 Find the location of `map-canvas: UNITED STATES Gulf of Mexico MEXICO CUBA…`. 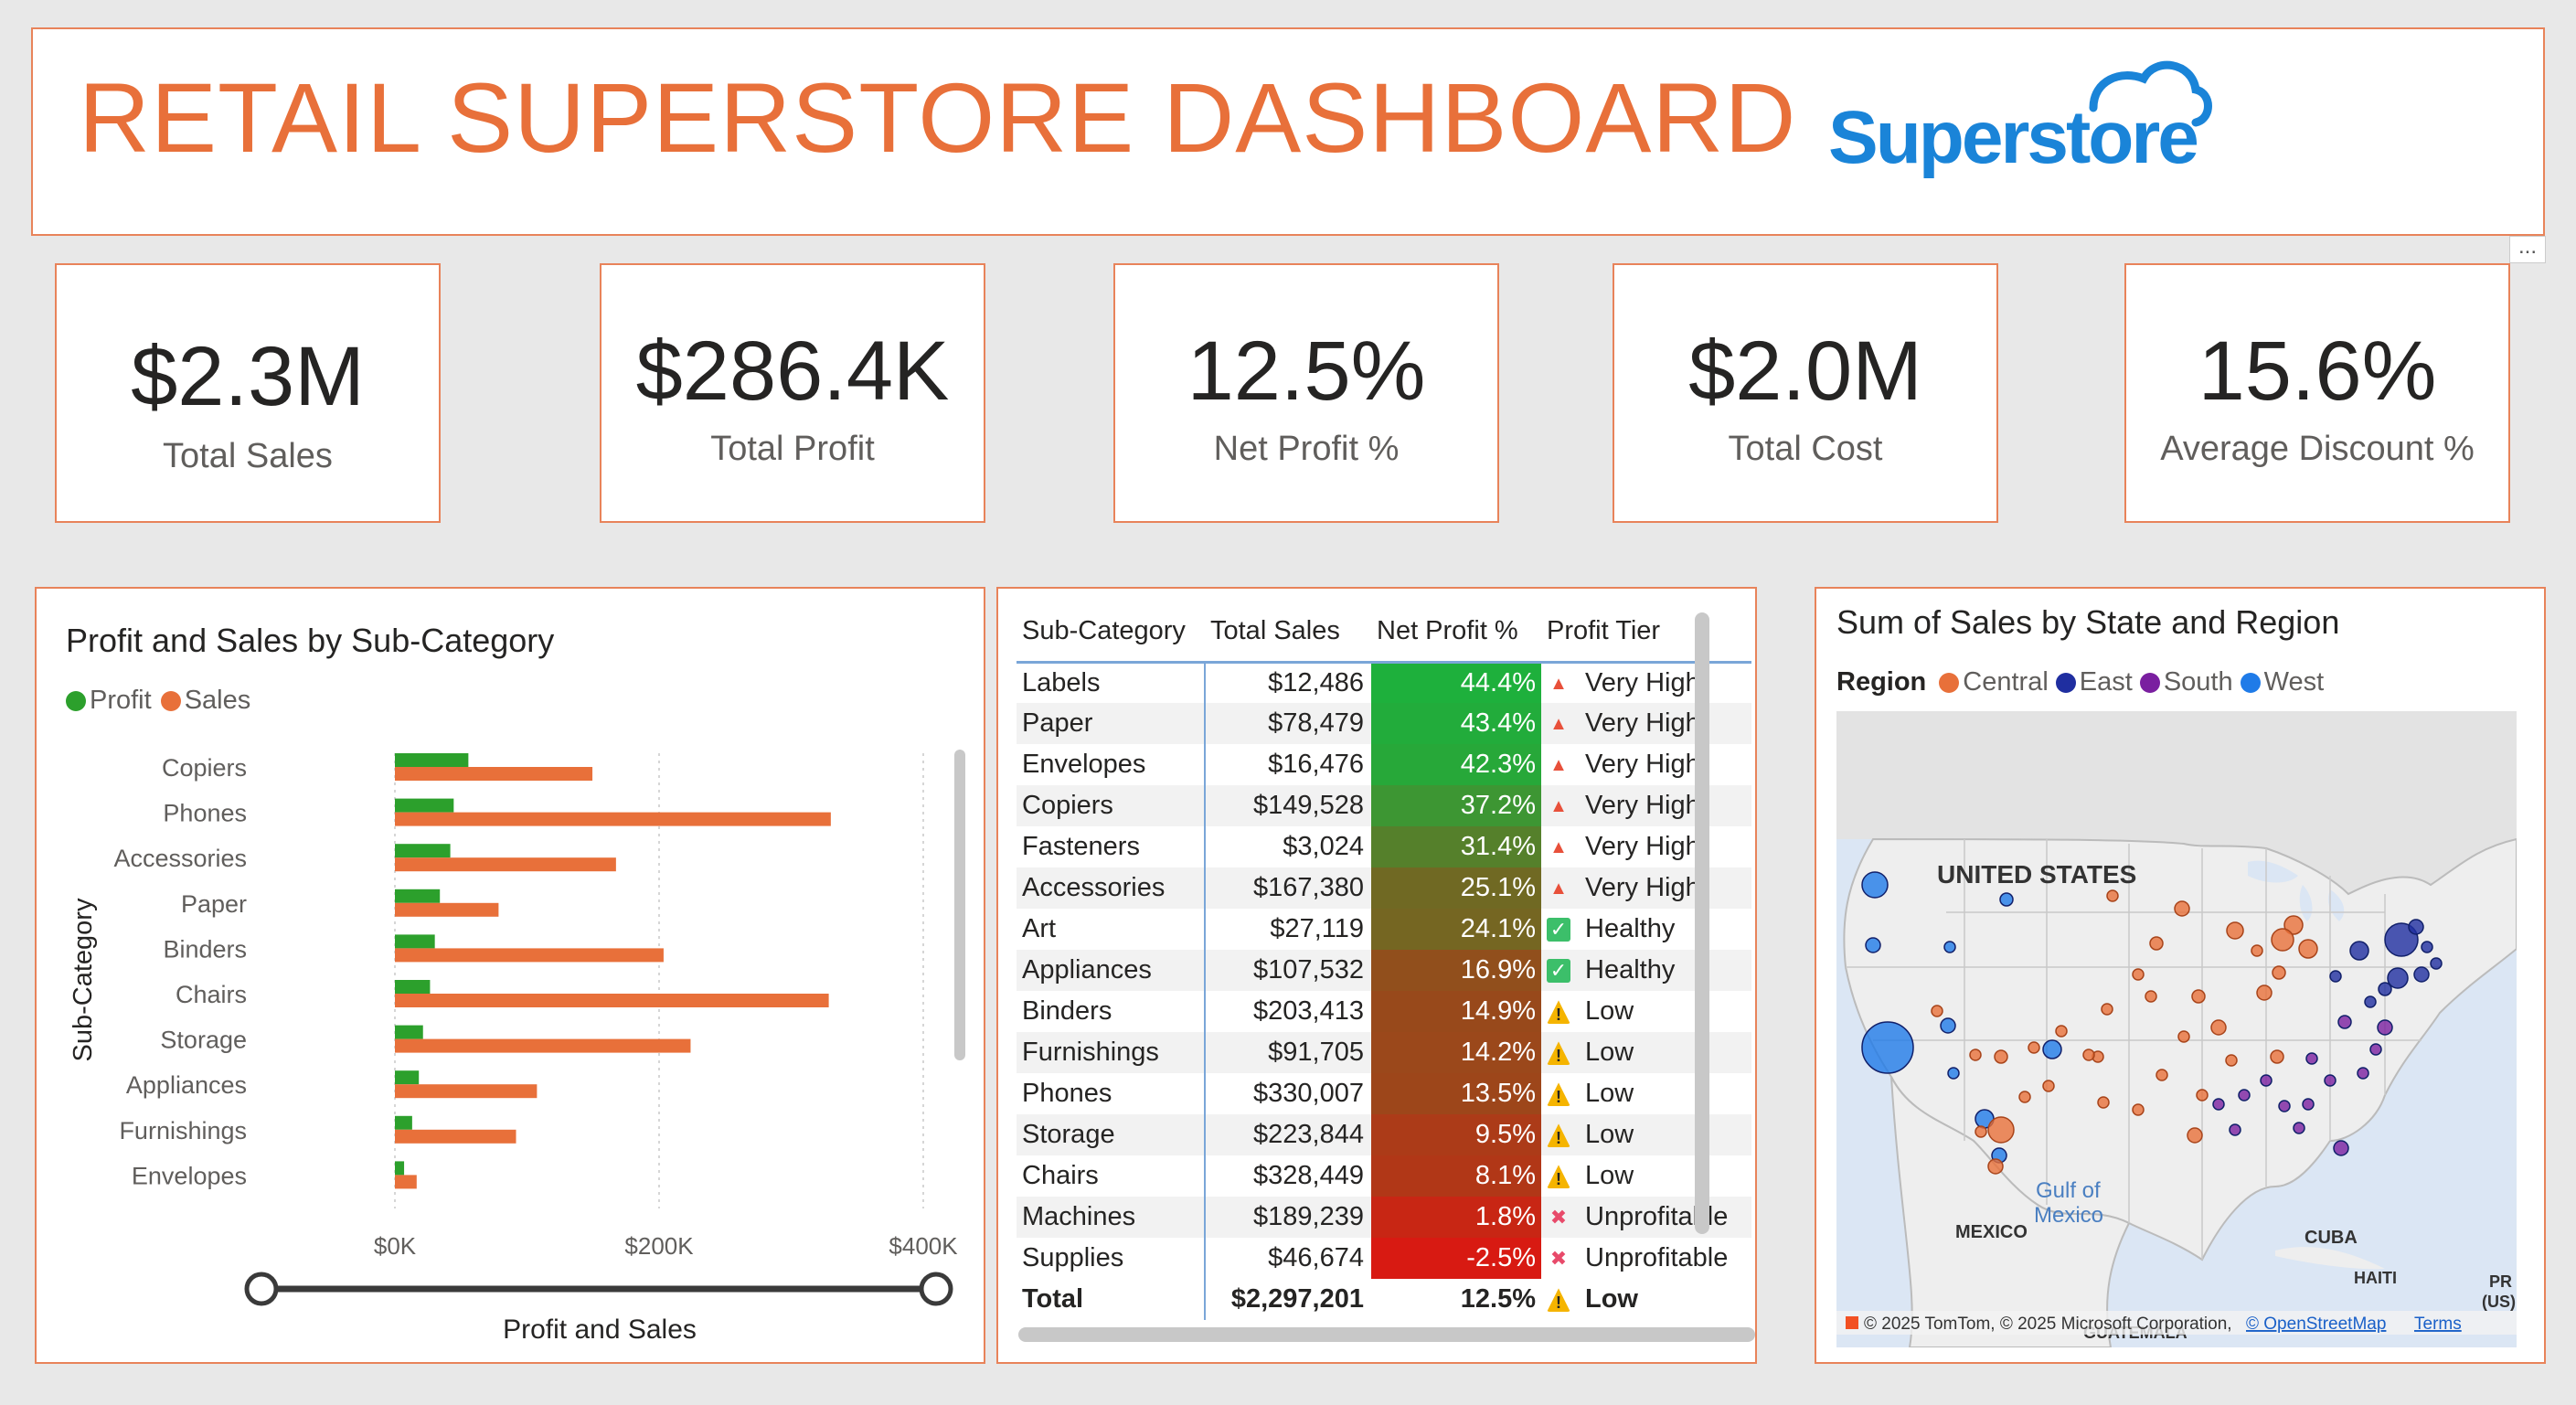

map-canvas: UNITED STATES Gulf of Mexico MEXICO CUBA… is located at coordinates (2176, 1029).